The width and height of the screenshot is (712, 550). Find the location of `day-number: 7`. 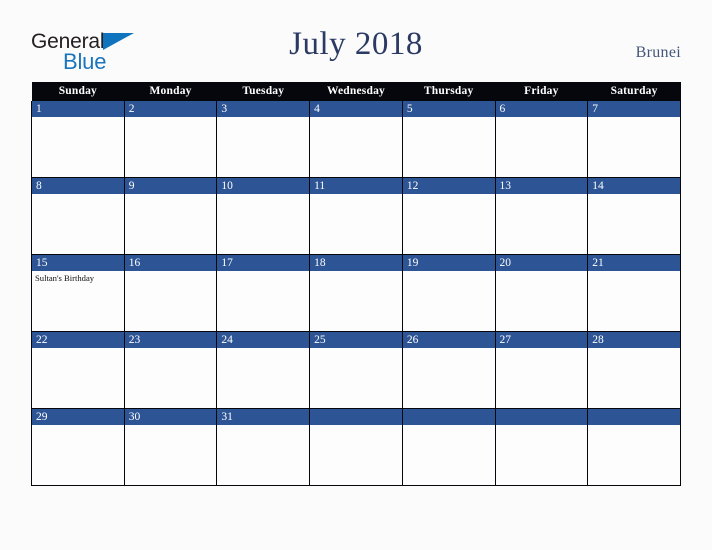

day-number: 7 is located at coordinates (634, 109).